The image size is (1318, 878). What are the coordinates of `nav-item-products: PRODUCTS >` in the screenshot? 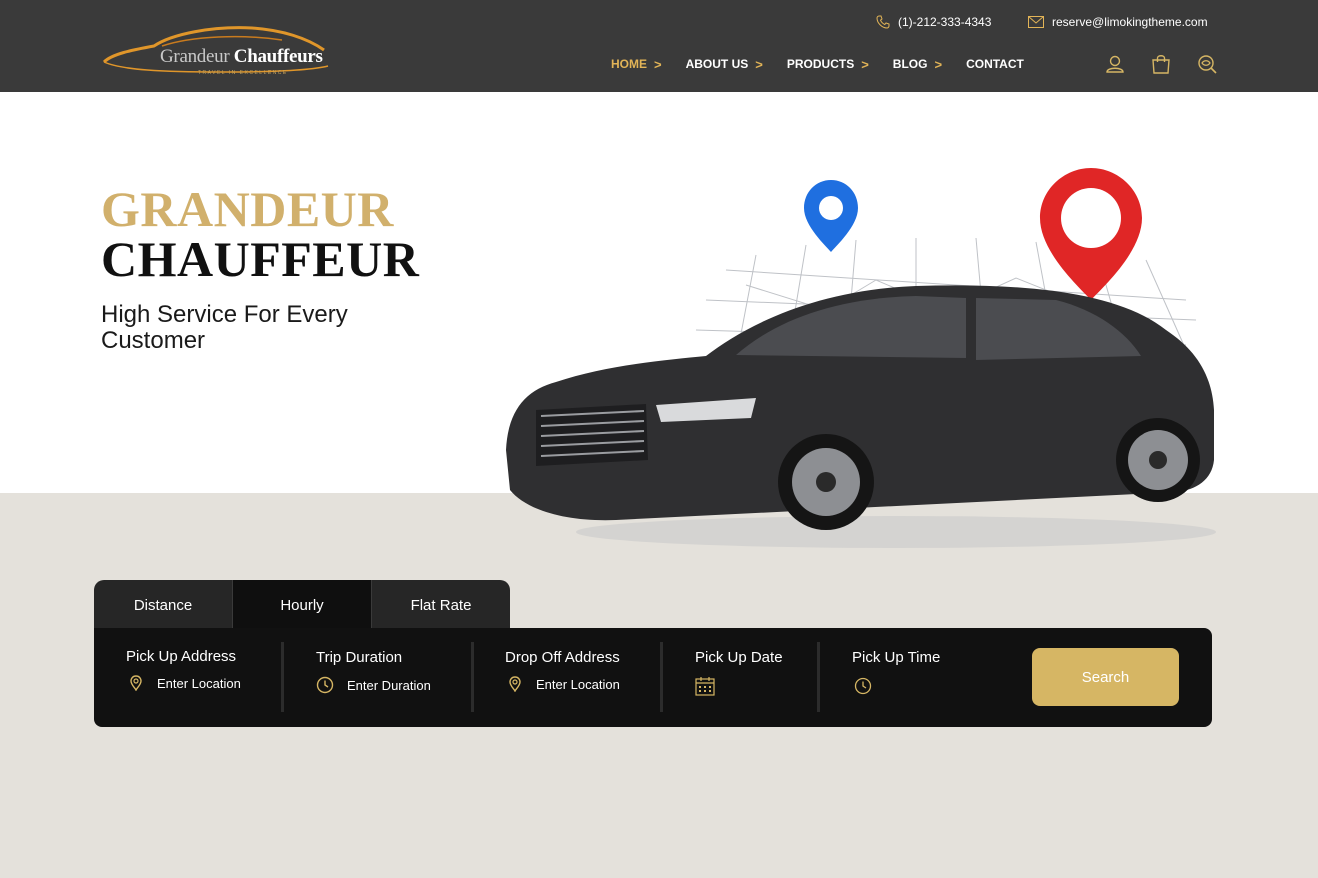 It's located at (828, 64).